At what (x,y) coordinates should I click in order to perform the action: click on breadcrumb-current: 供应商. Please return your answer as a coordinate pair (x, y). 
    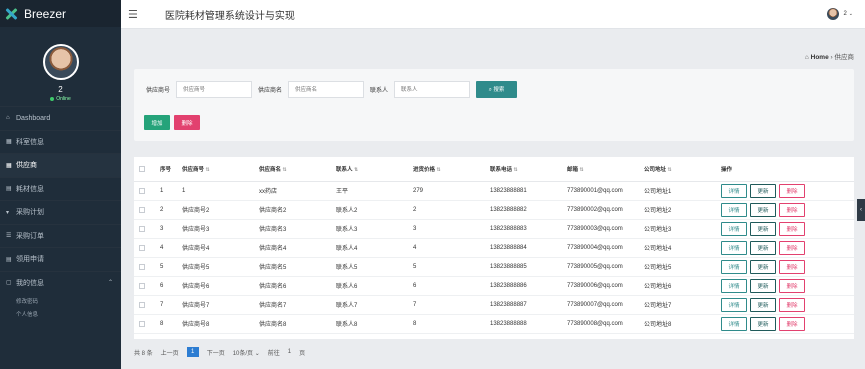
    Looking at the image, I should click on (844, 57).